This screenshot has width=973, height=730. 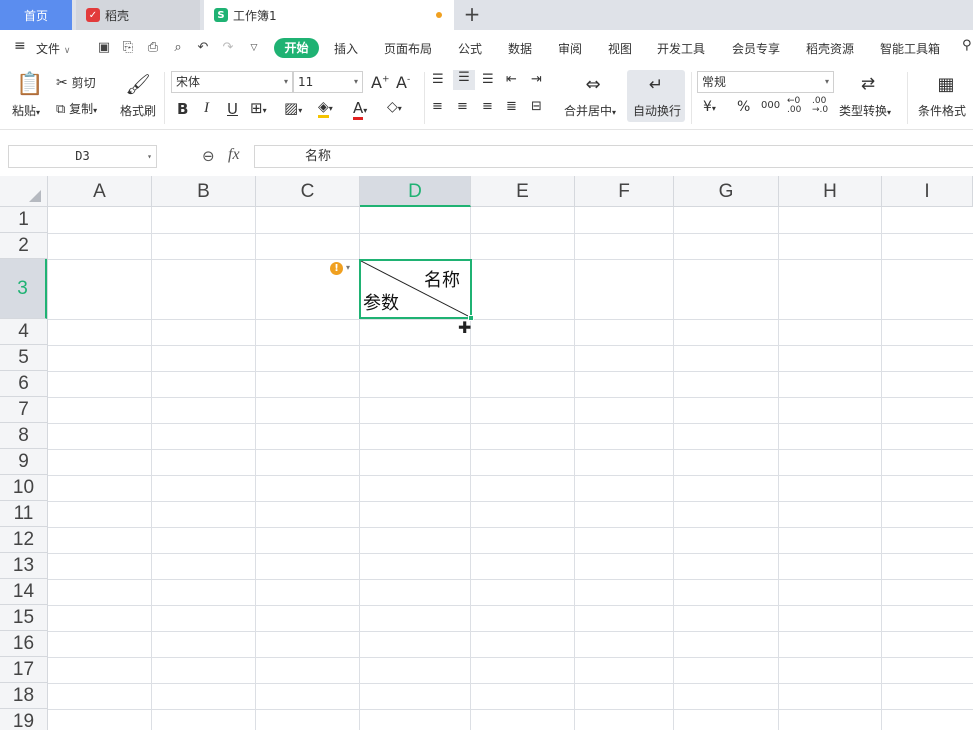 I want to click on search-icon: ⚲, so click(x=967, y=45).